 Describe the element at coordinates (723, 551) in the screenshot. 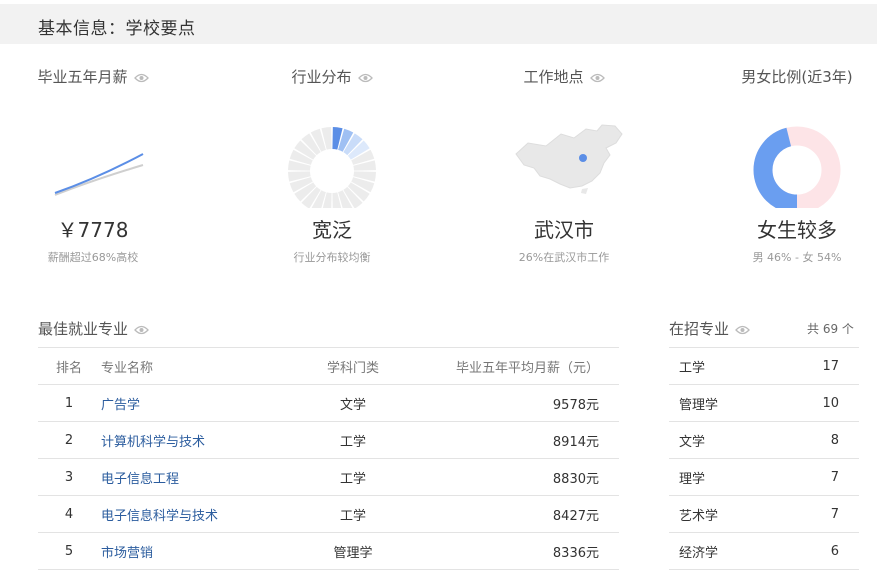

I see `discipline-name: 经济学` at that location.